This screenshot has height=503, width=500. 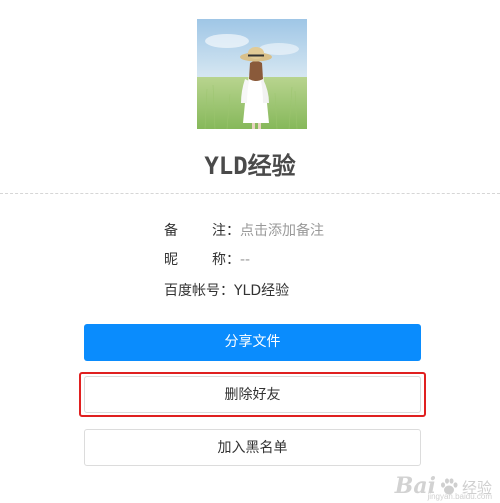 I want to click on watermark-url: jingyan.baidu.com, so click(x=459, y=496).